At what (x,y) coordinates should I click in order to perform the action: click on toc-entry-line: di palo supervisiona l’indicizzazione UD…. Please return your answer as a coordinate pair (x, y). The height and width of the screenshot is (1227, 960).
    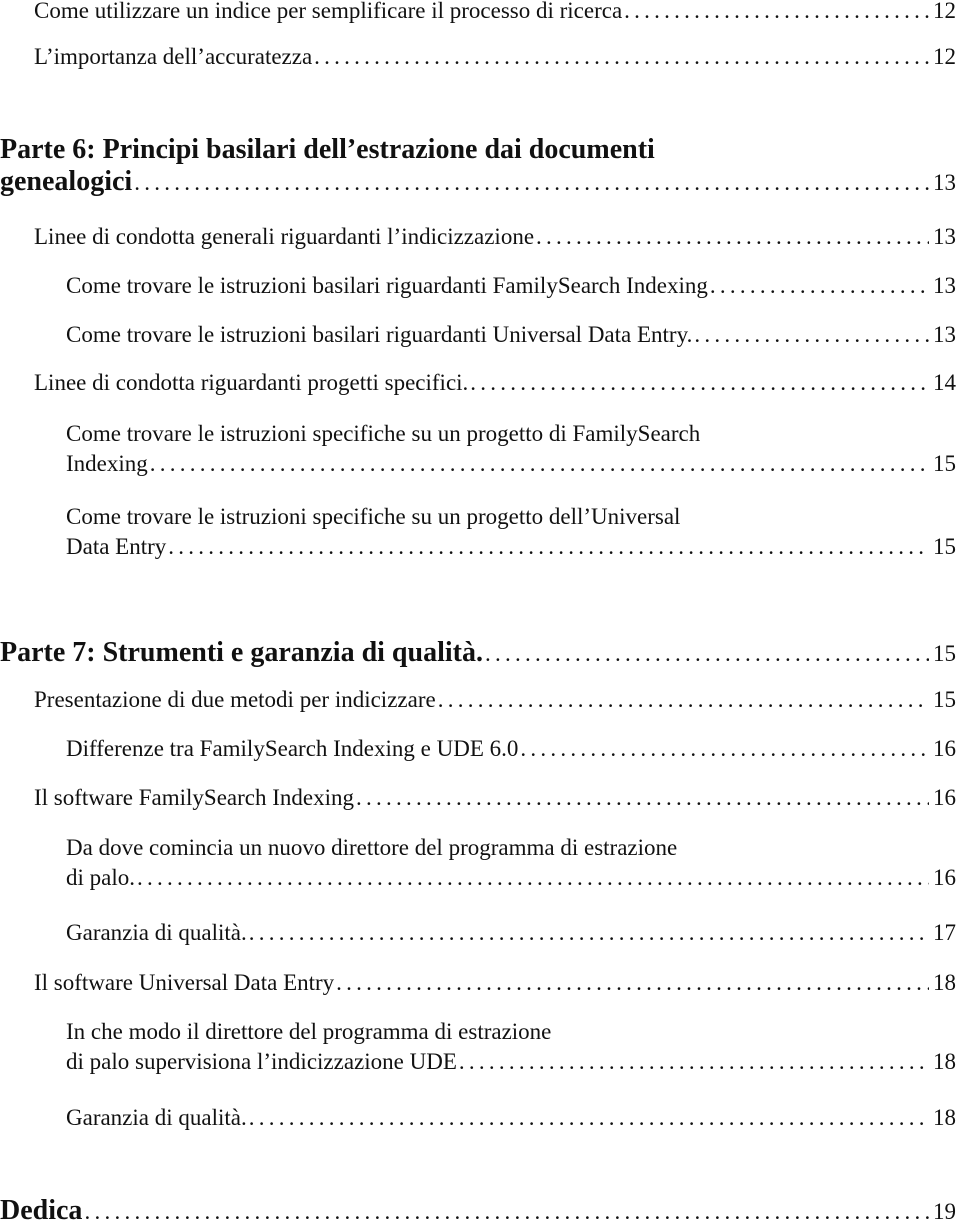
    Looking at the image, I should click on (511, 1062).